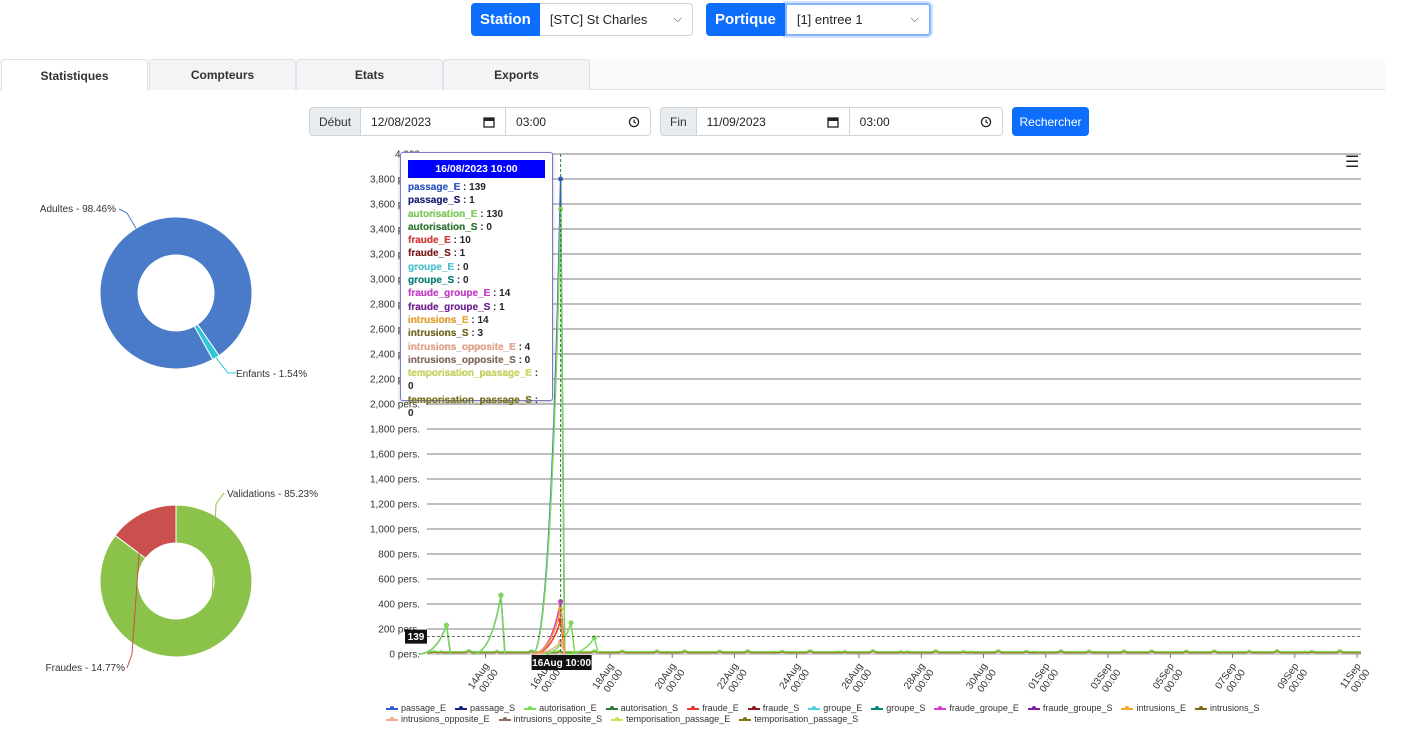 The width and height of the screenshot is (1417, 742). Describe the element at coordinates (568, 708) in the screenshot. I see `legend-label: autorisation_E` at that location.